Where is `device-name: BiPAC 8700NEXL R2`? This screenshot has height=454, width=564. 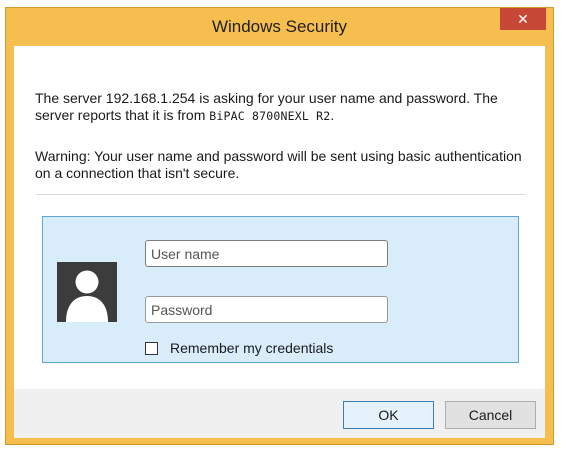 device-name: BiPAC 8700NEXL R2 is located at coordinates (270, 116).